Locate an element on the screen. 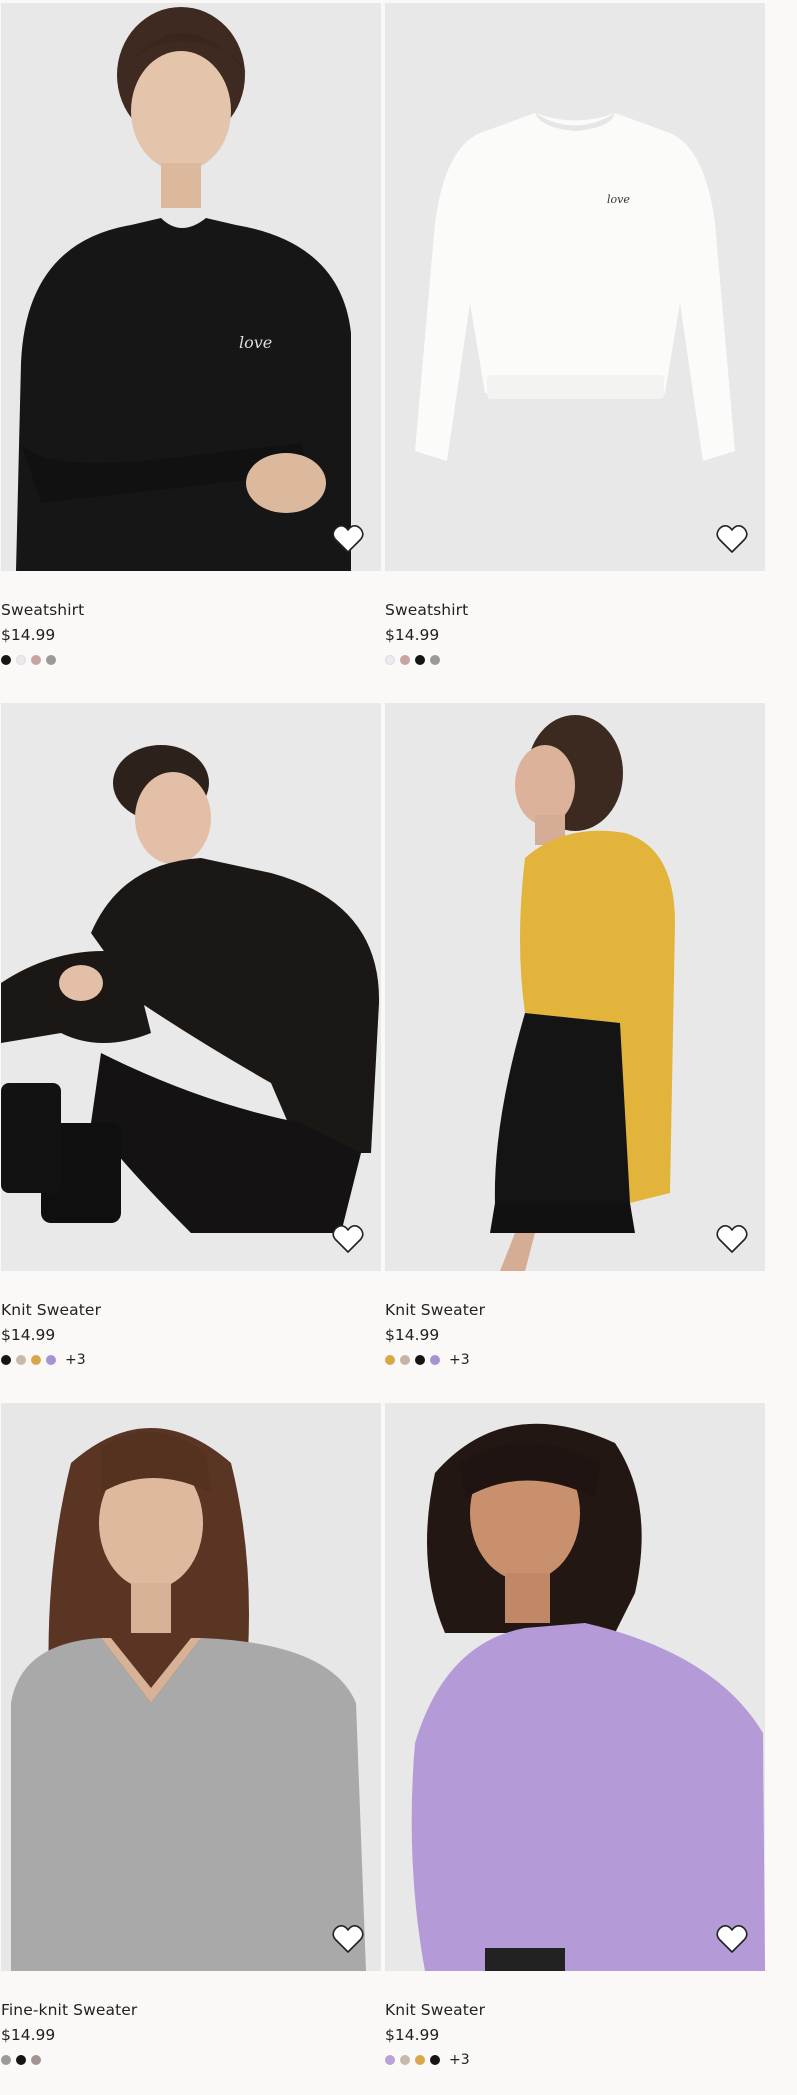  model-photo-black-knit-sweater is located at coordinates (191, 987).